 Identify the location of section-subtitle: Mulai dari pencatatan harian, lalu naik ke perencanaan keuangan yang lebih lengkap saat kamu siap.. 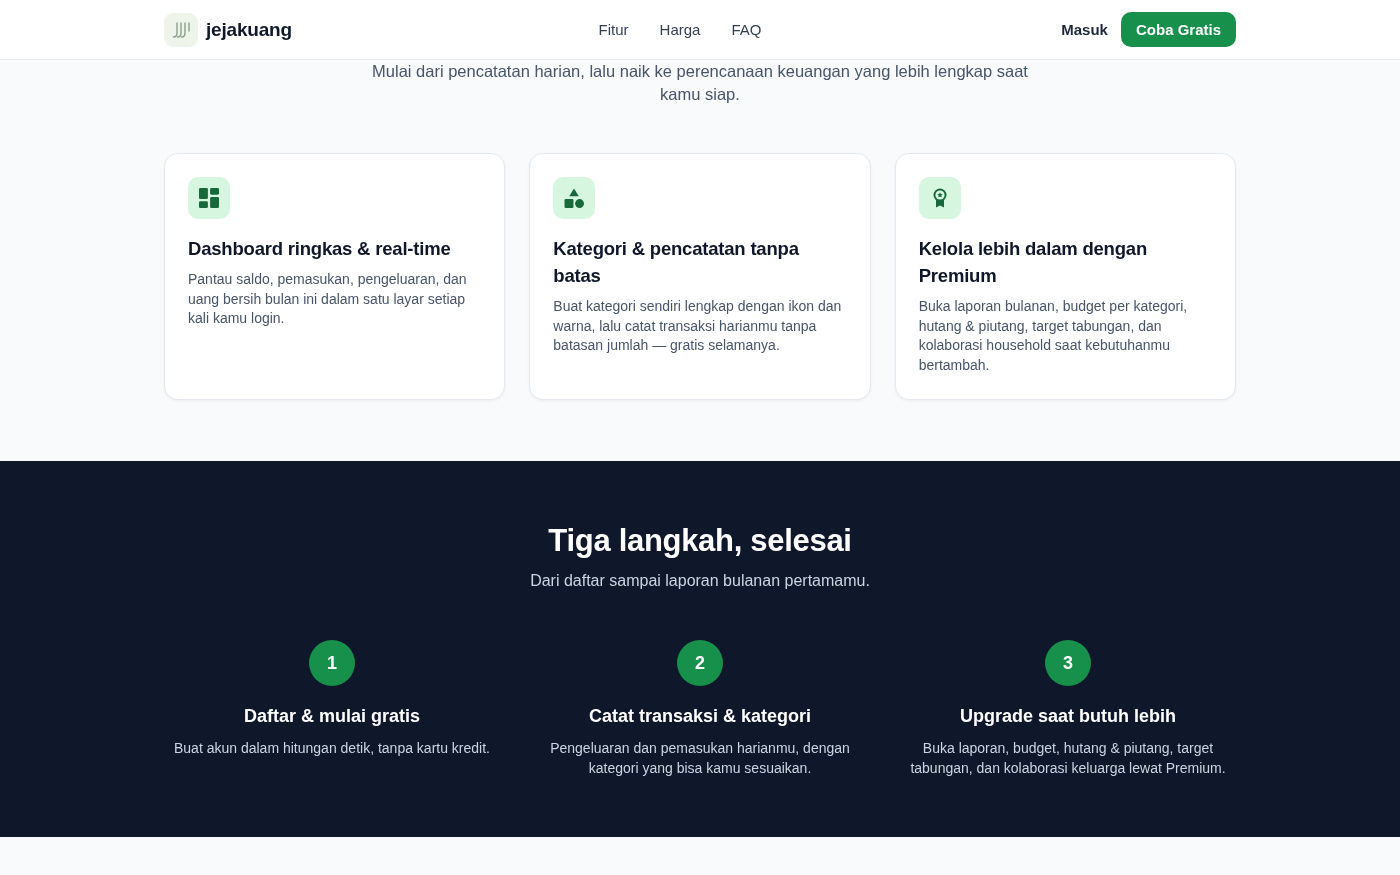
(700, 83).